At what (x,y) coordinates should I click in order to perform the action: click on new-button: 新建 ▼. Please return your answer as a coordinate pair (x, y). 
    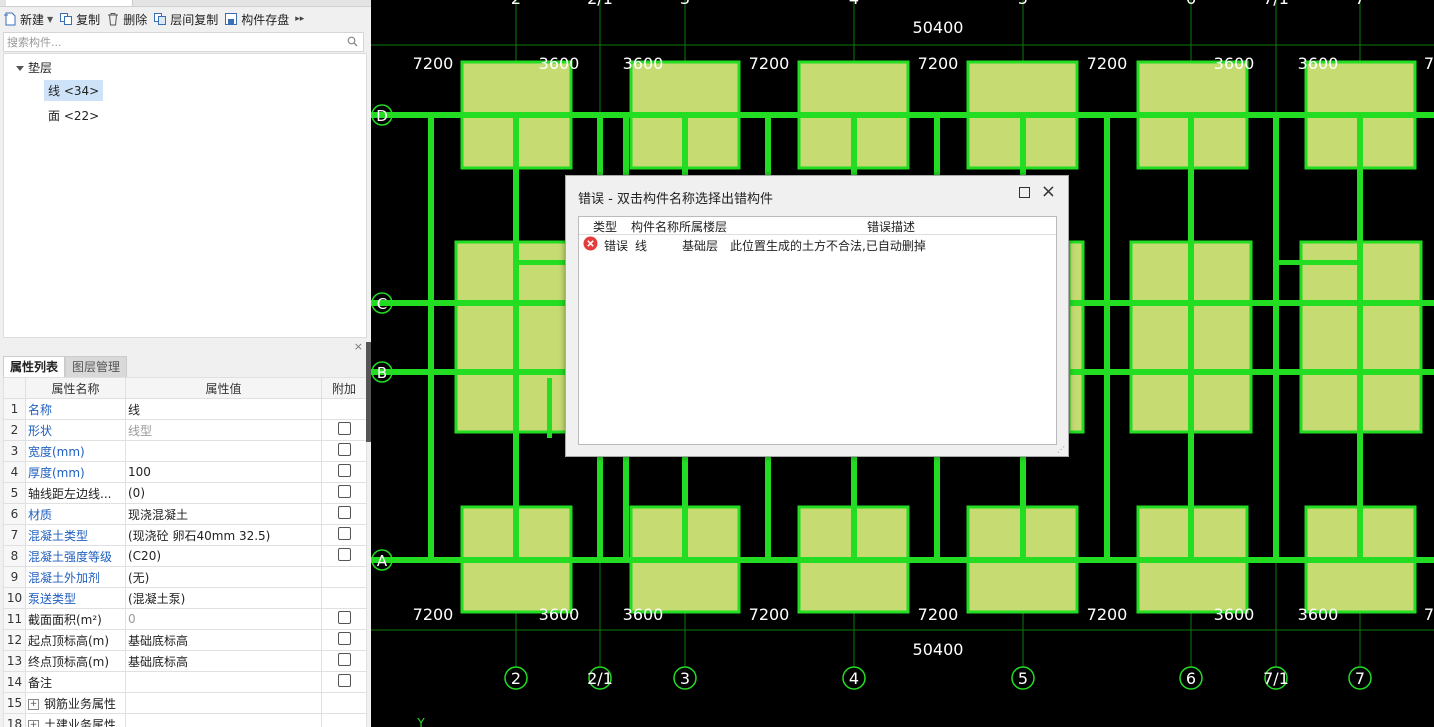
    Looking at the image, I should click on (28, 19).